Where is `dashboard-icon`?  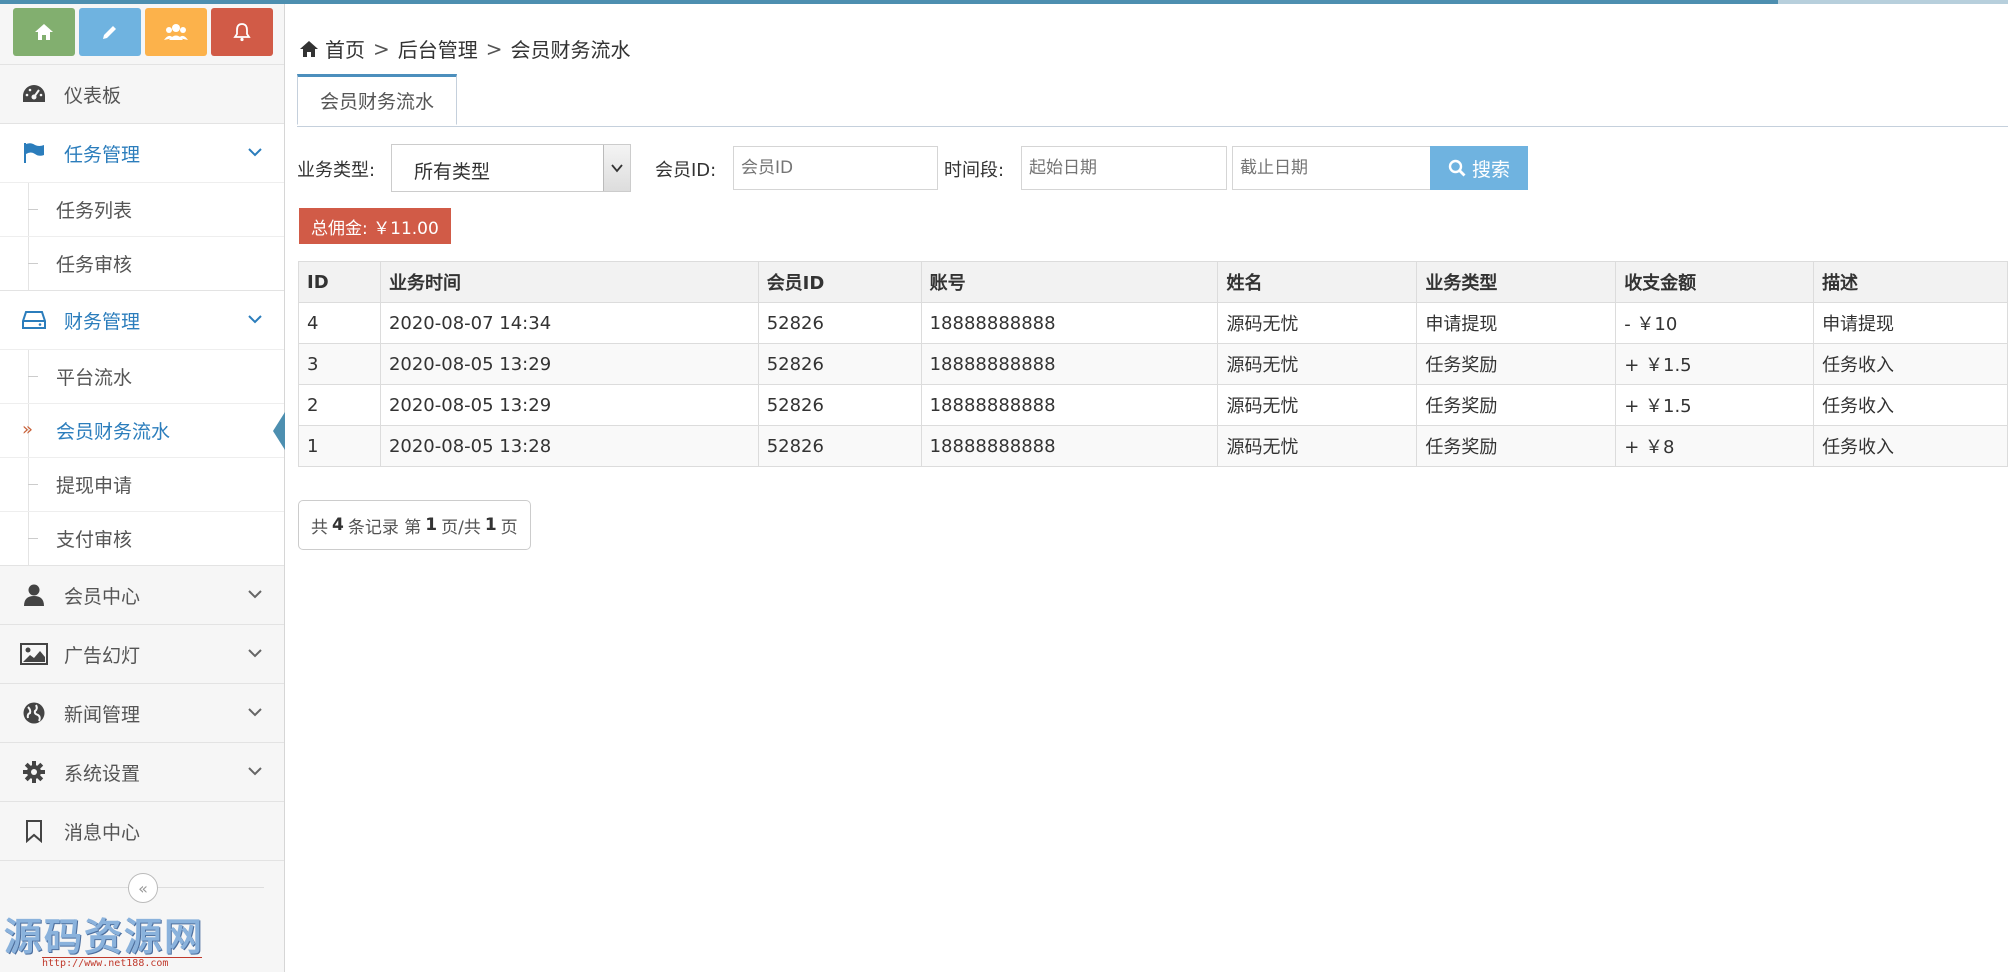
dashboard-icon is located at coordinates (34, 94).